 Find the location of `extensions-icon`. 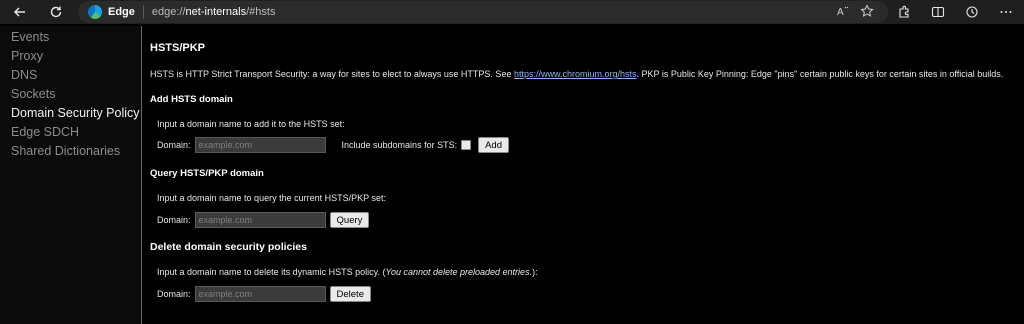

extensions-icon is located at coordinates (904, 12).